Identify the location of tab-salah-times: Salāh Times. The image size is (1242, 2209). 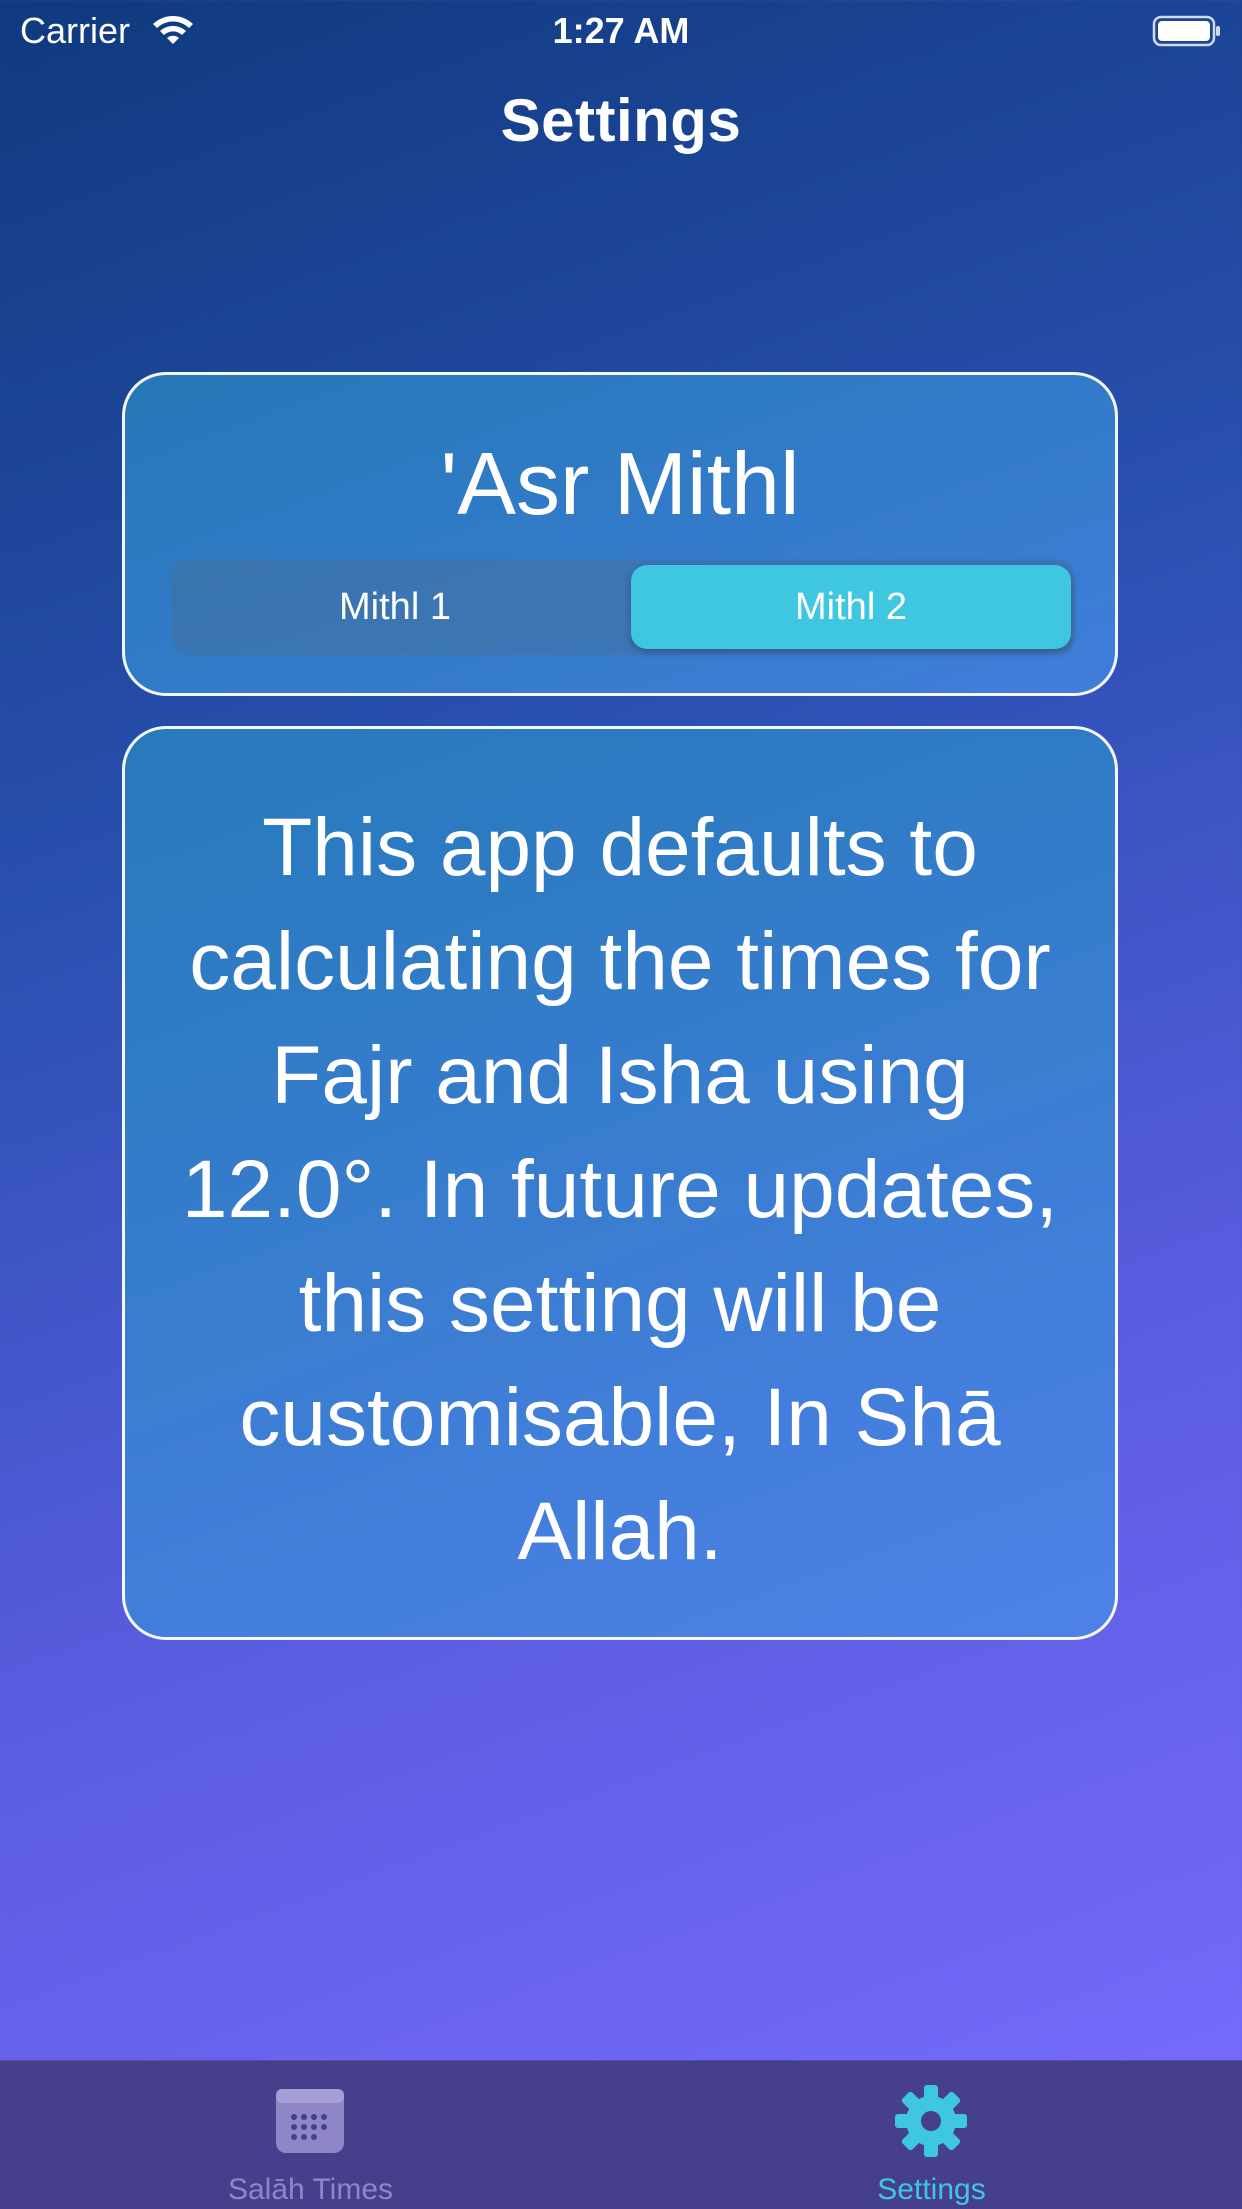
(310, 2135).